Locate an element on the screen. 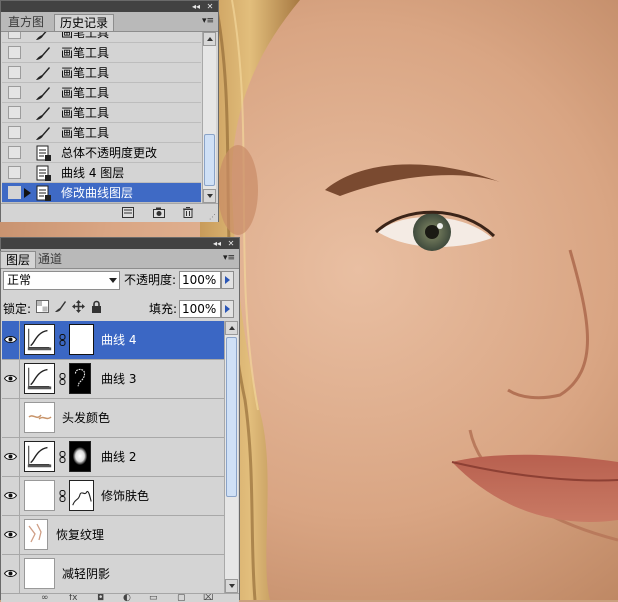 This screenshot has width=618, height=602. trash-icon is located at coordinates (188, 212).